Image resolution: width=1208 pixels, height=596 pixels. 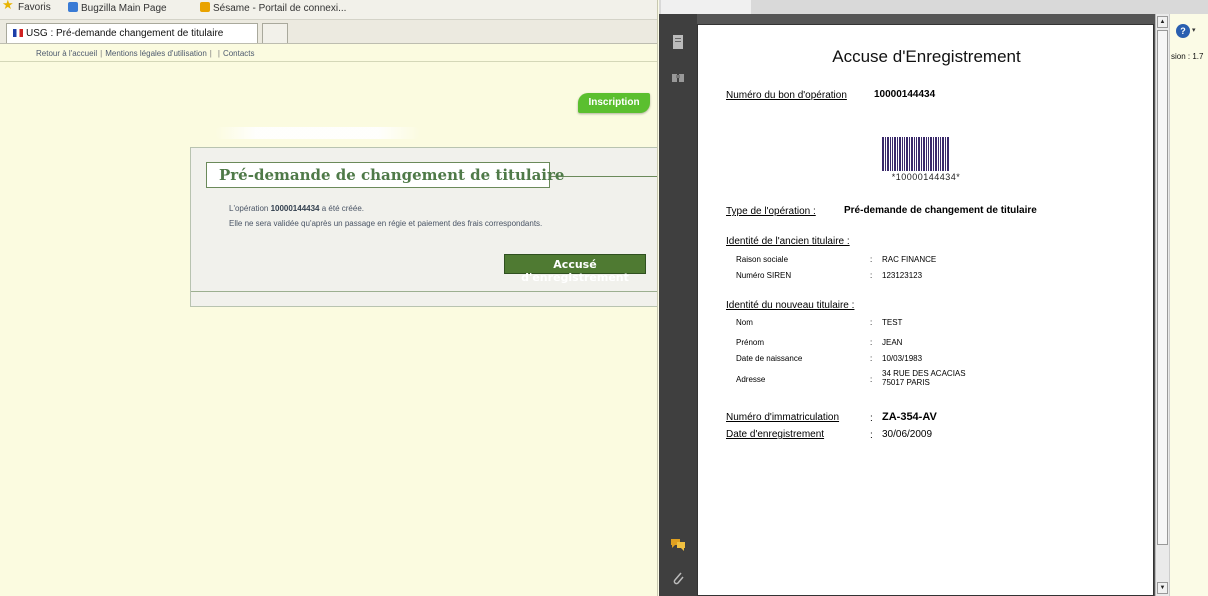 I want to click on panel-divider, so click(x=424, y=291).